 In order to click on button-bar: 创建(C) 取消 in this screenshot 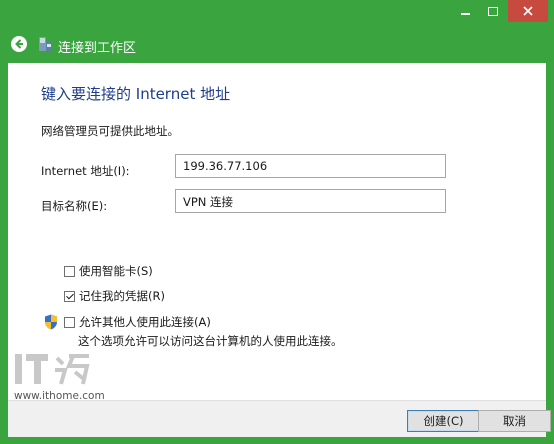, I will do `click(279, 418)`.